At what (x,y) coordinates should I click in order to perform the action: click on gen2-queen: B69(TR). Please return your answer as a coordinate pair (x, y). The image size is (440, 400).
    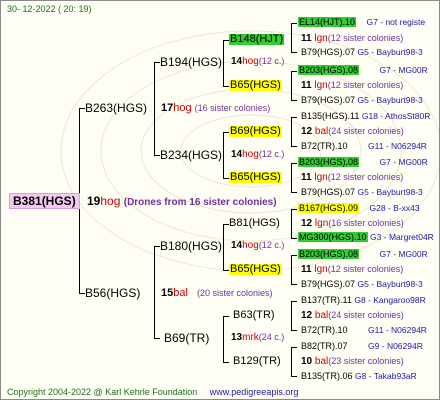
    Looking at the image, I should click on (186, 338).